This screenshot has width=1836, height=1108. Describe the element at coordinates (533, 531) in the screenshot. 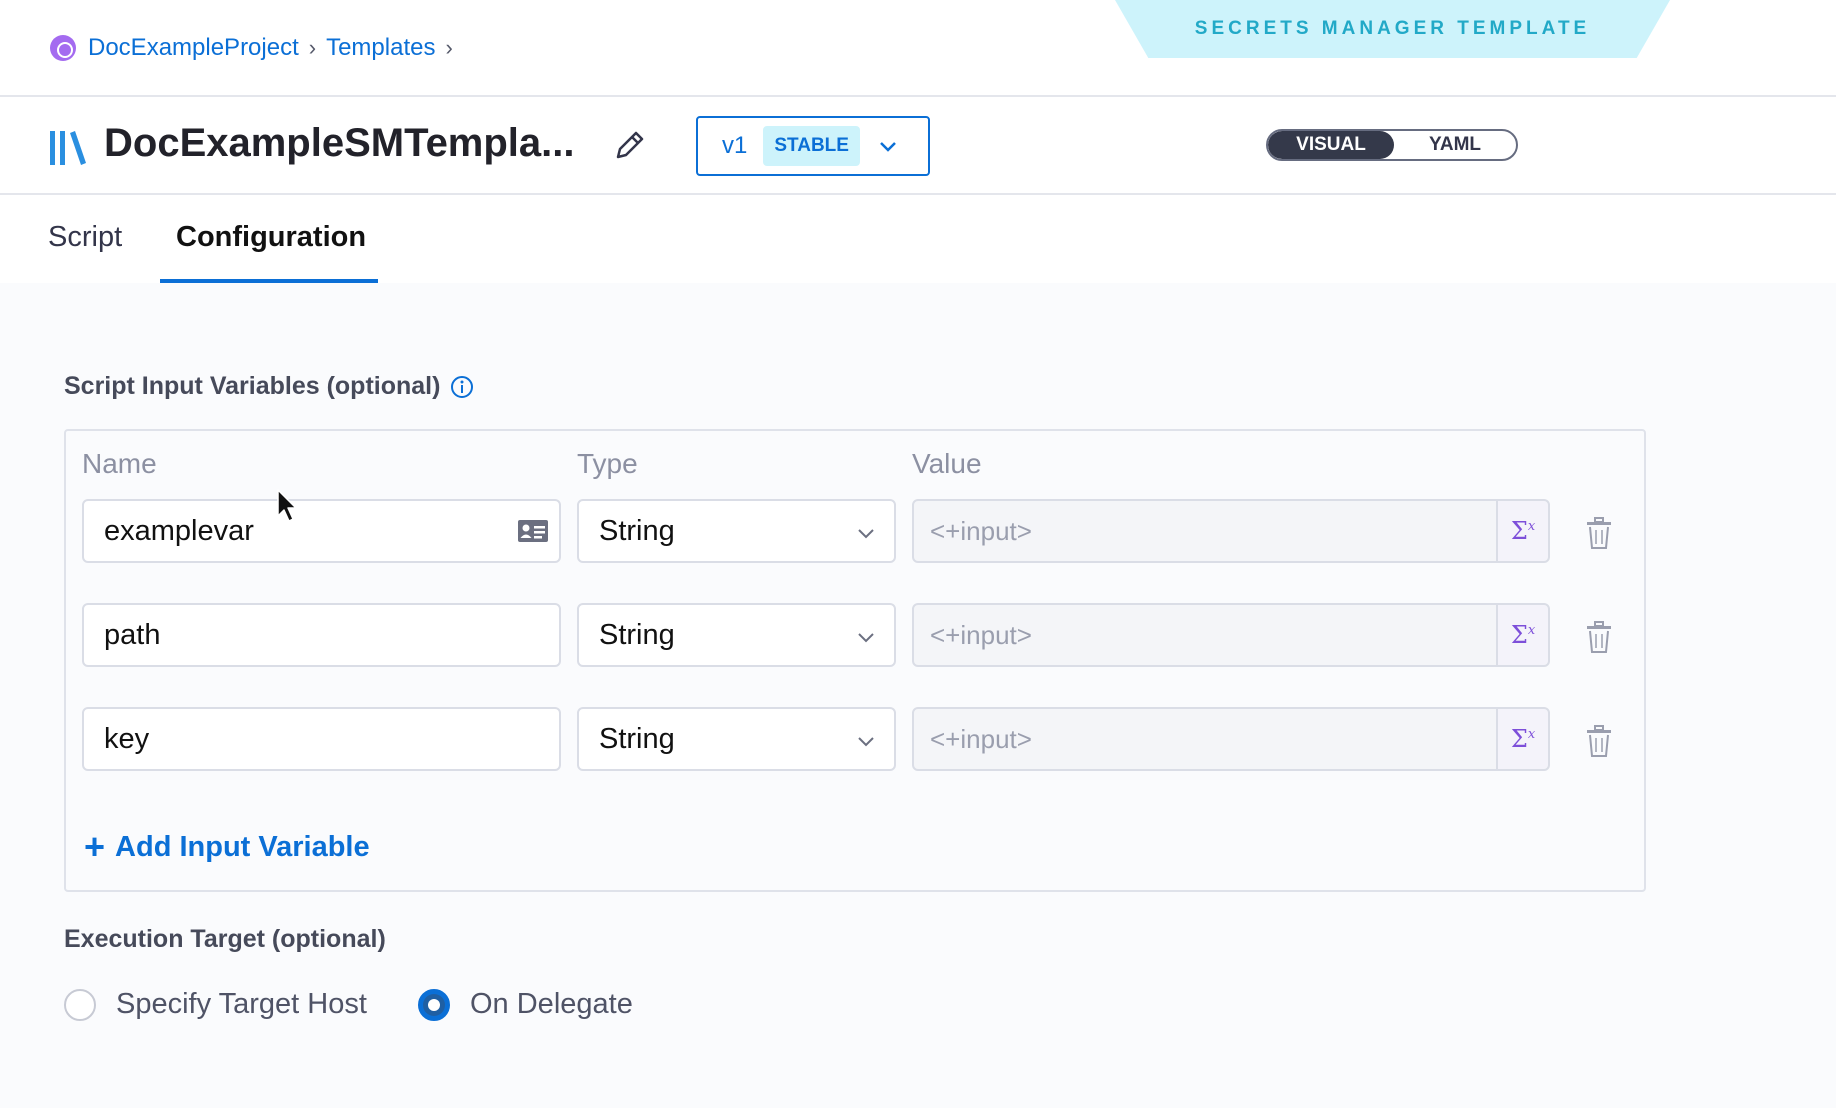

I see `id-card-icon` at that location.